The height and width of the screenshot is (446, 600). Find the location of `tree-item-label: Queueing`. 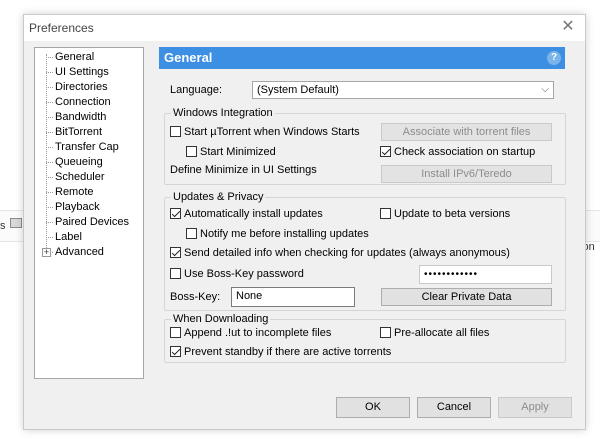

tree-item-label: Queueing is located at coordinates (79, 162).